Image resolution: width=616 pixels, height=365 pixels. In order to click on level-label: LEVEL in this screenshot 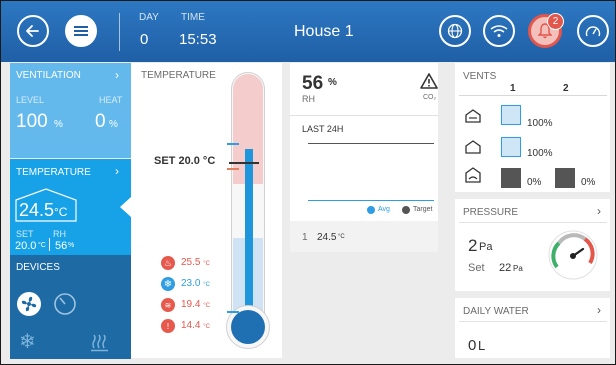, I will do `click(30, 100)`.